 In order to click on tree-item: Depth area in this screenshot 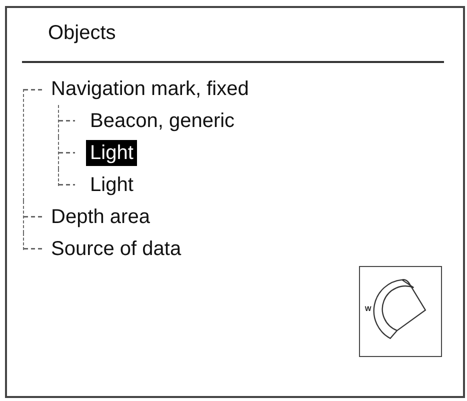, I will do `click(100, 217)`.